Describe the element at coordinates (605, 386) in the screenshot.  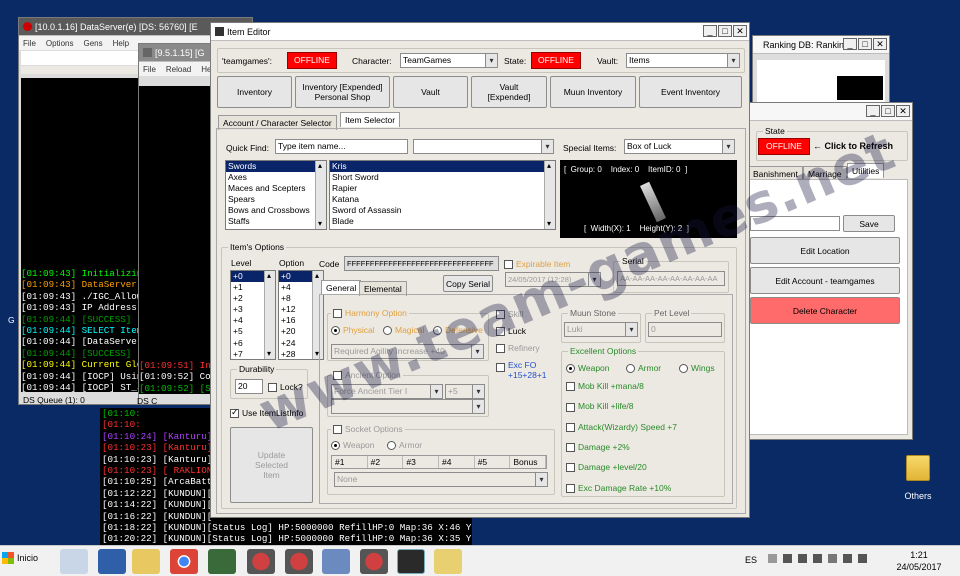
I see `excellent-option-checkbox: Mob Kill +mana/8` at that location.